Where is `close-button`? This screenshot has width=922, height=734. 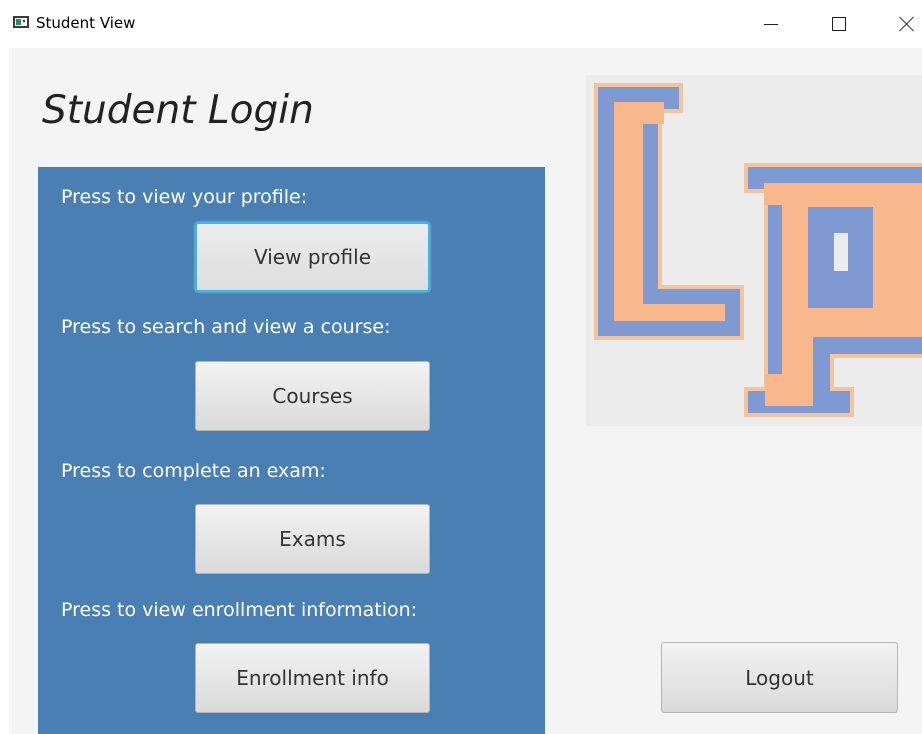 close-button is located at coordinates (903, 24).